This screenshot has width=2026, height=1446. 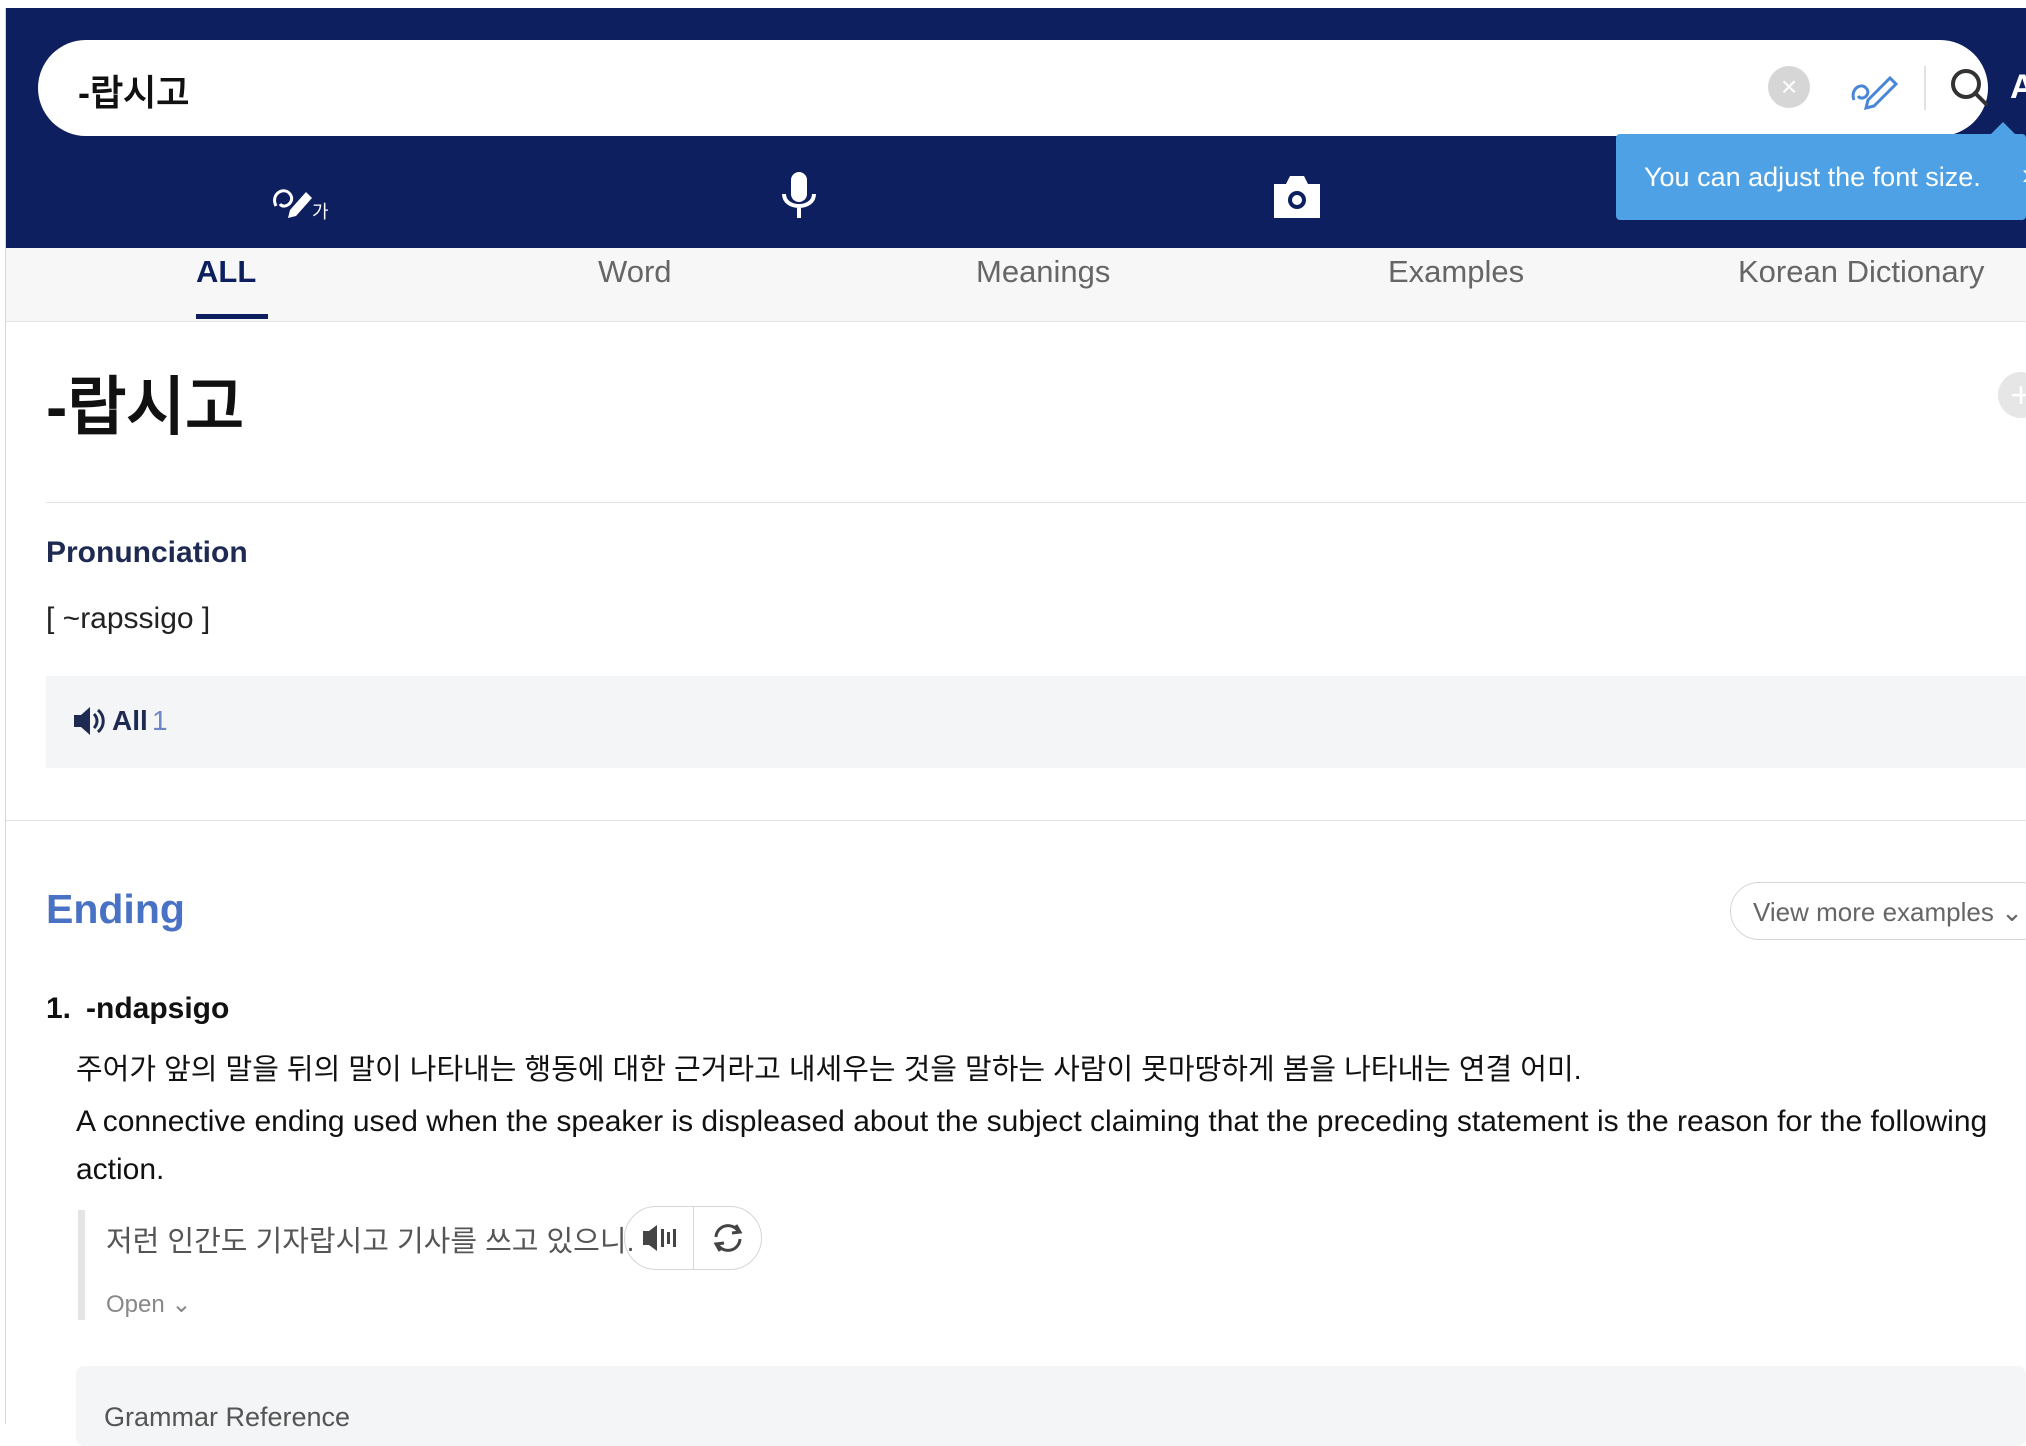 I want to click on definition-translation: -ndapsigo, so click(x=158, y=1008).